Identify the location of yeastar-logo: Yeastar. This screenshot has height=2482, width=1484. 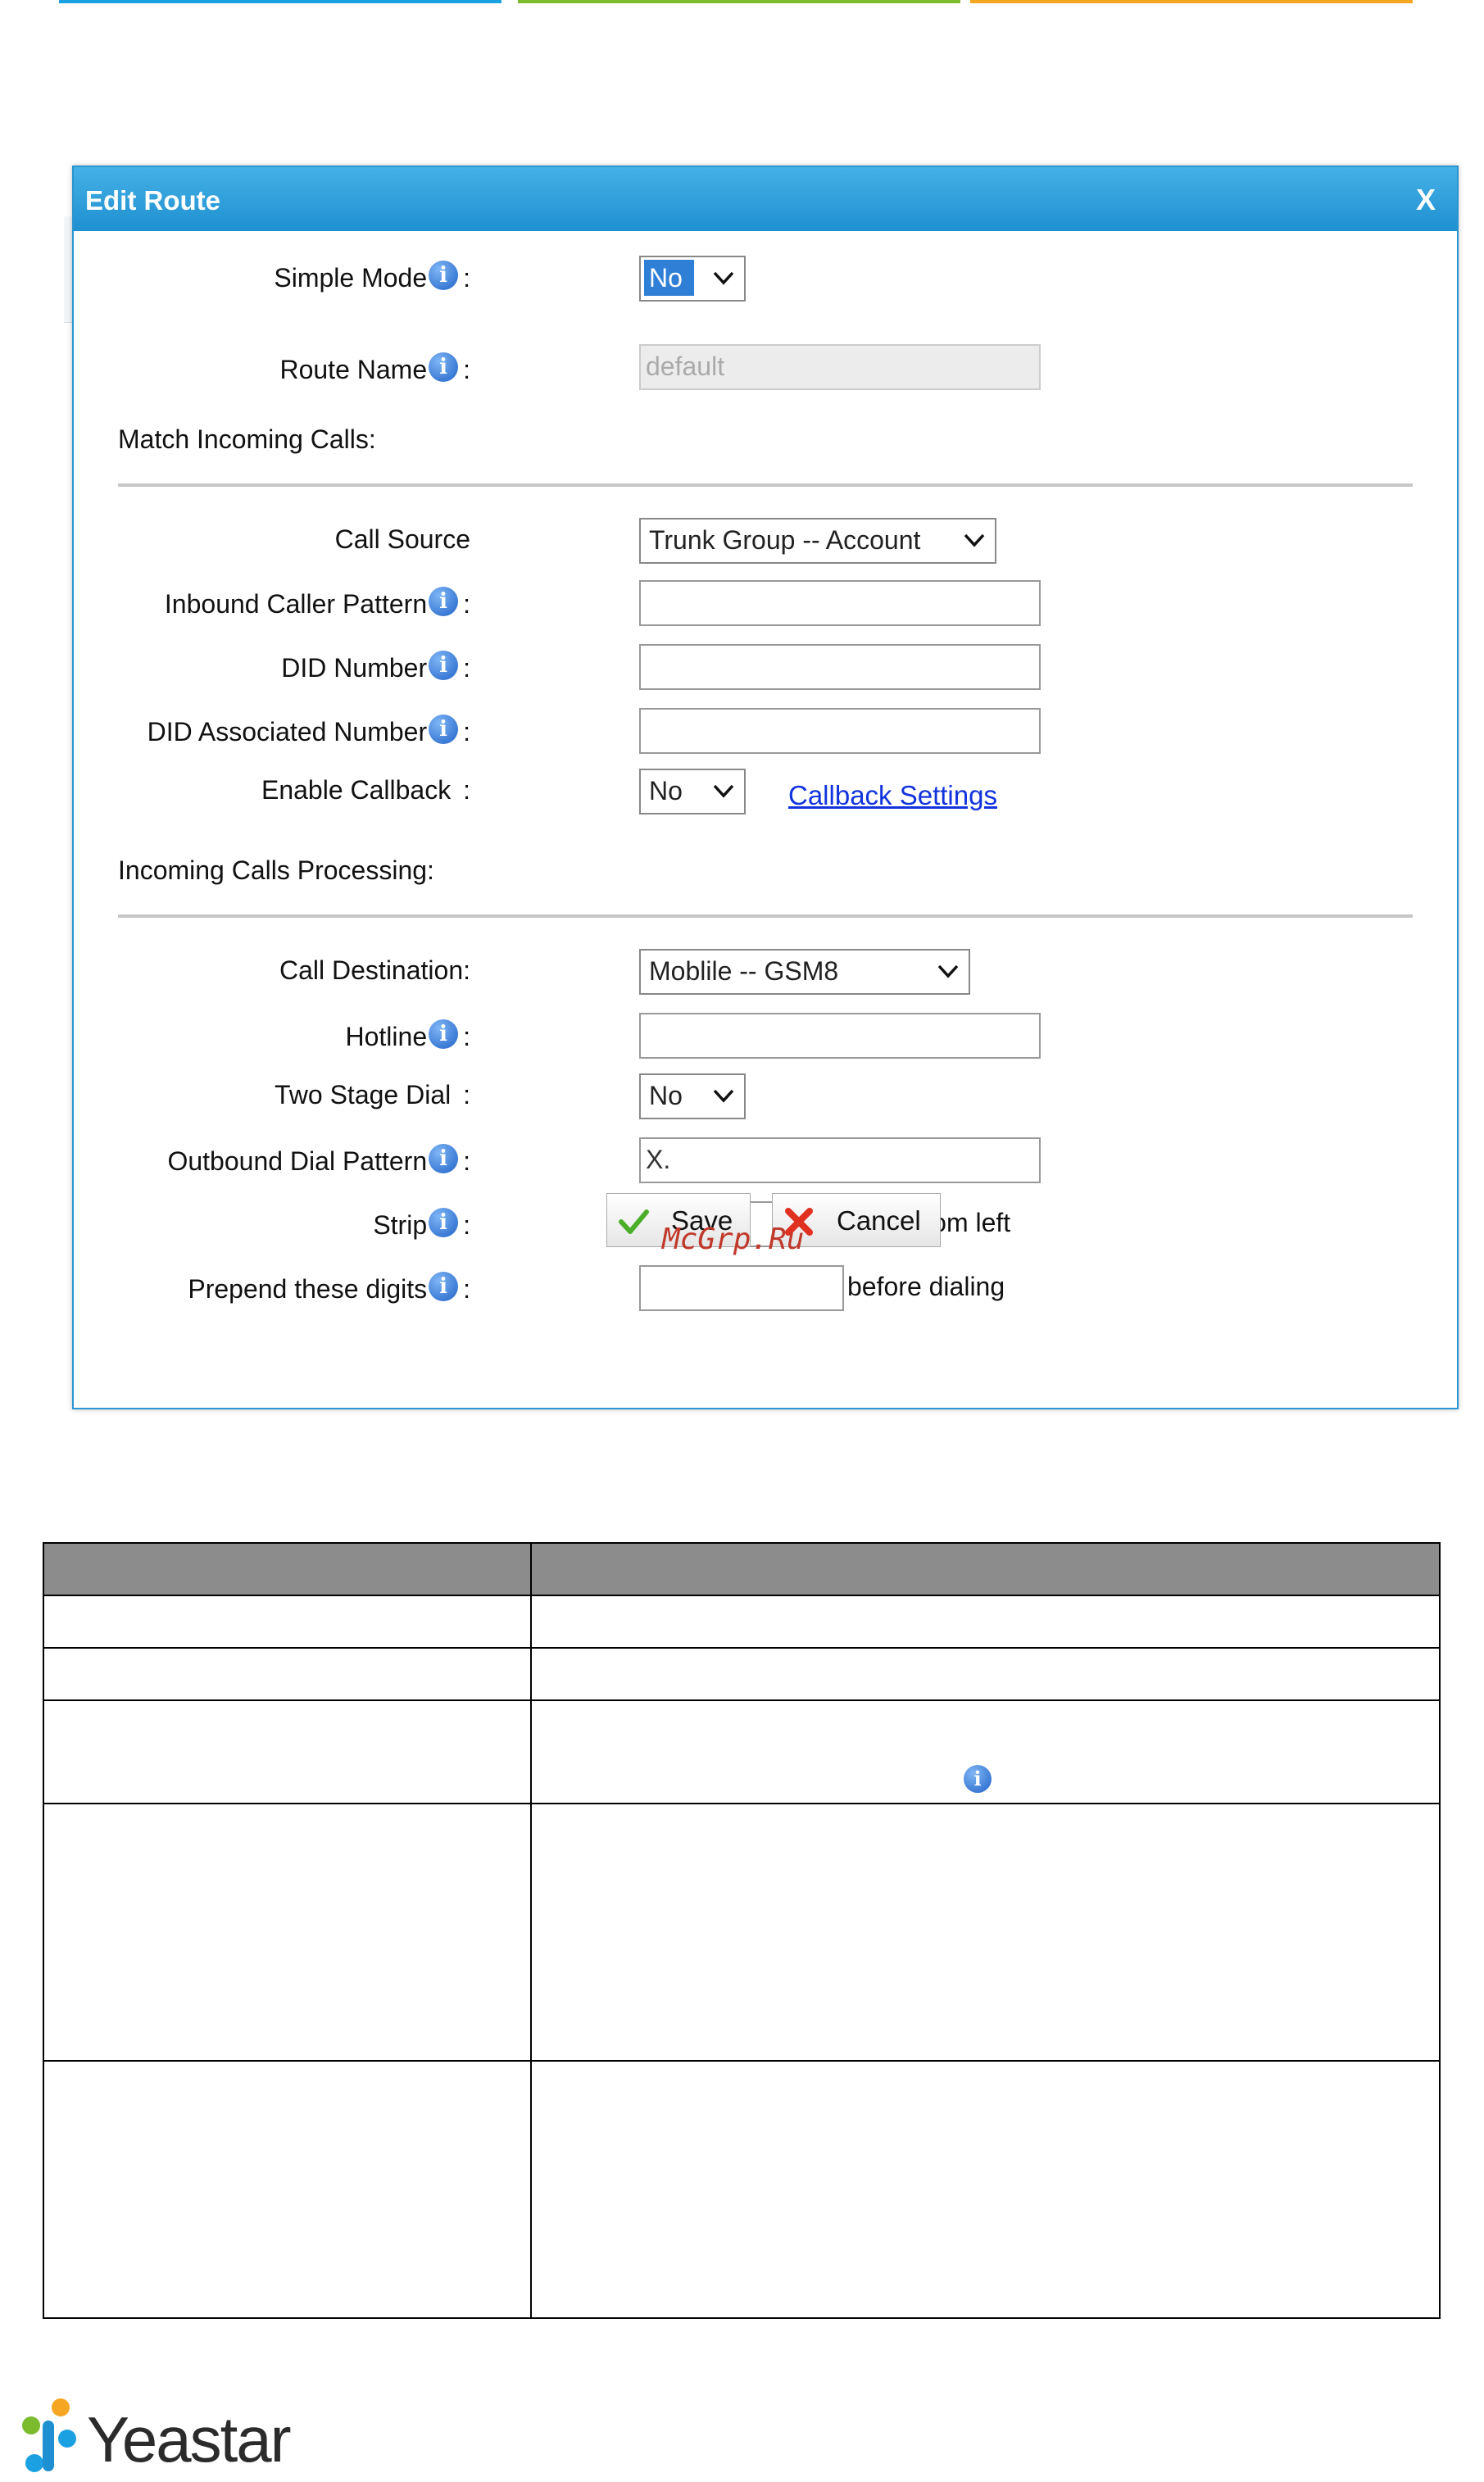
(153, 2439).